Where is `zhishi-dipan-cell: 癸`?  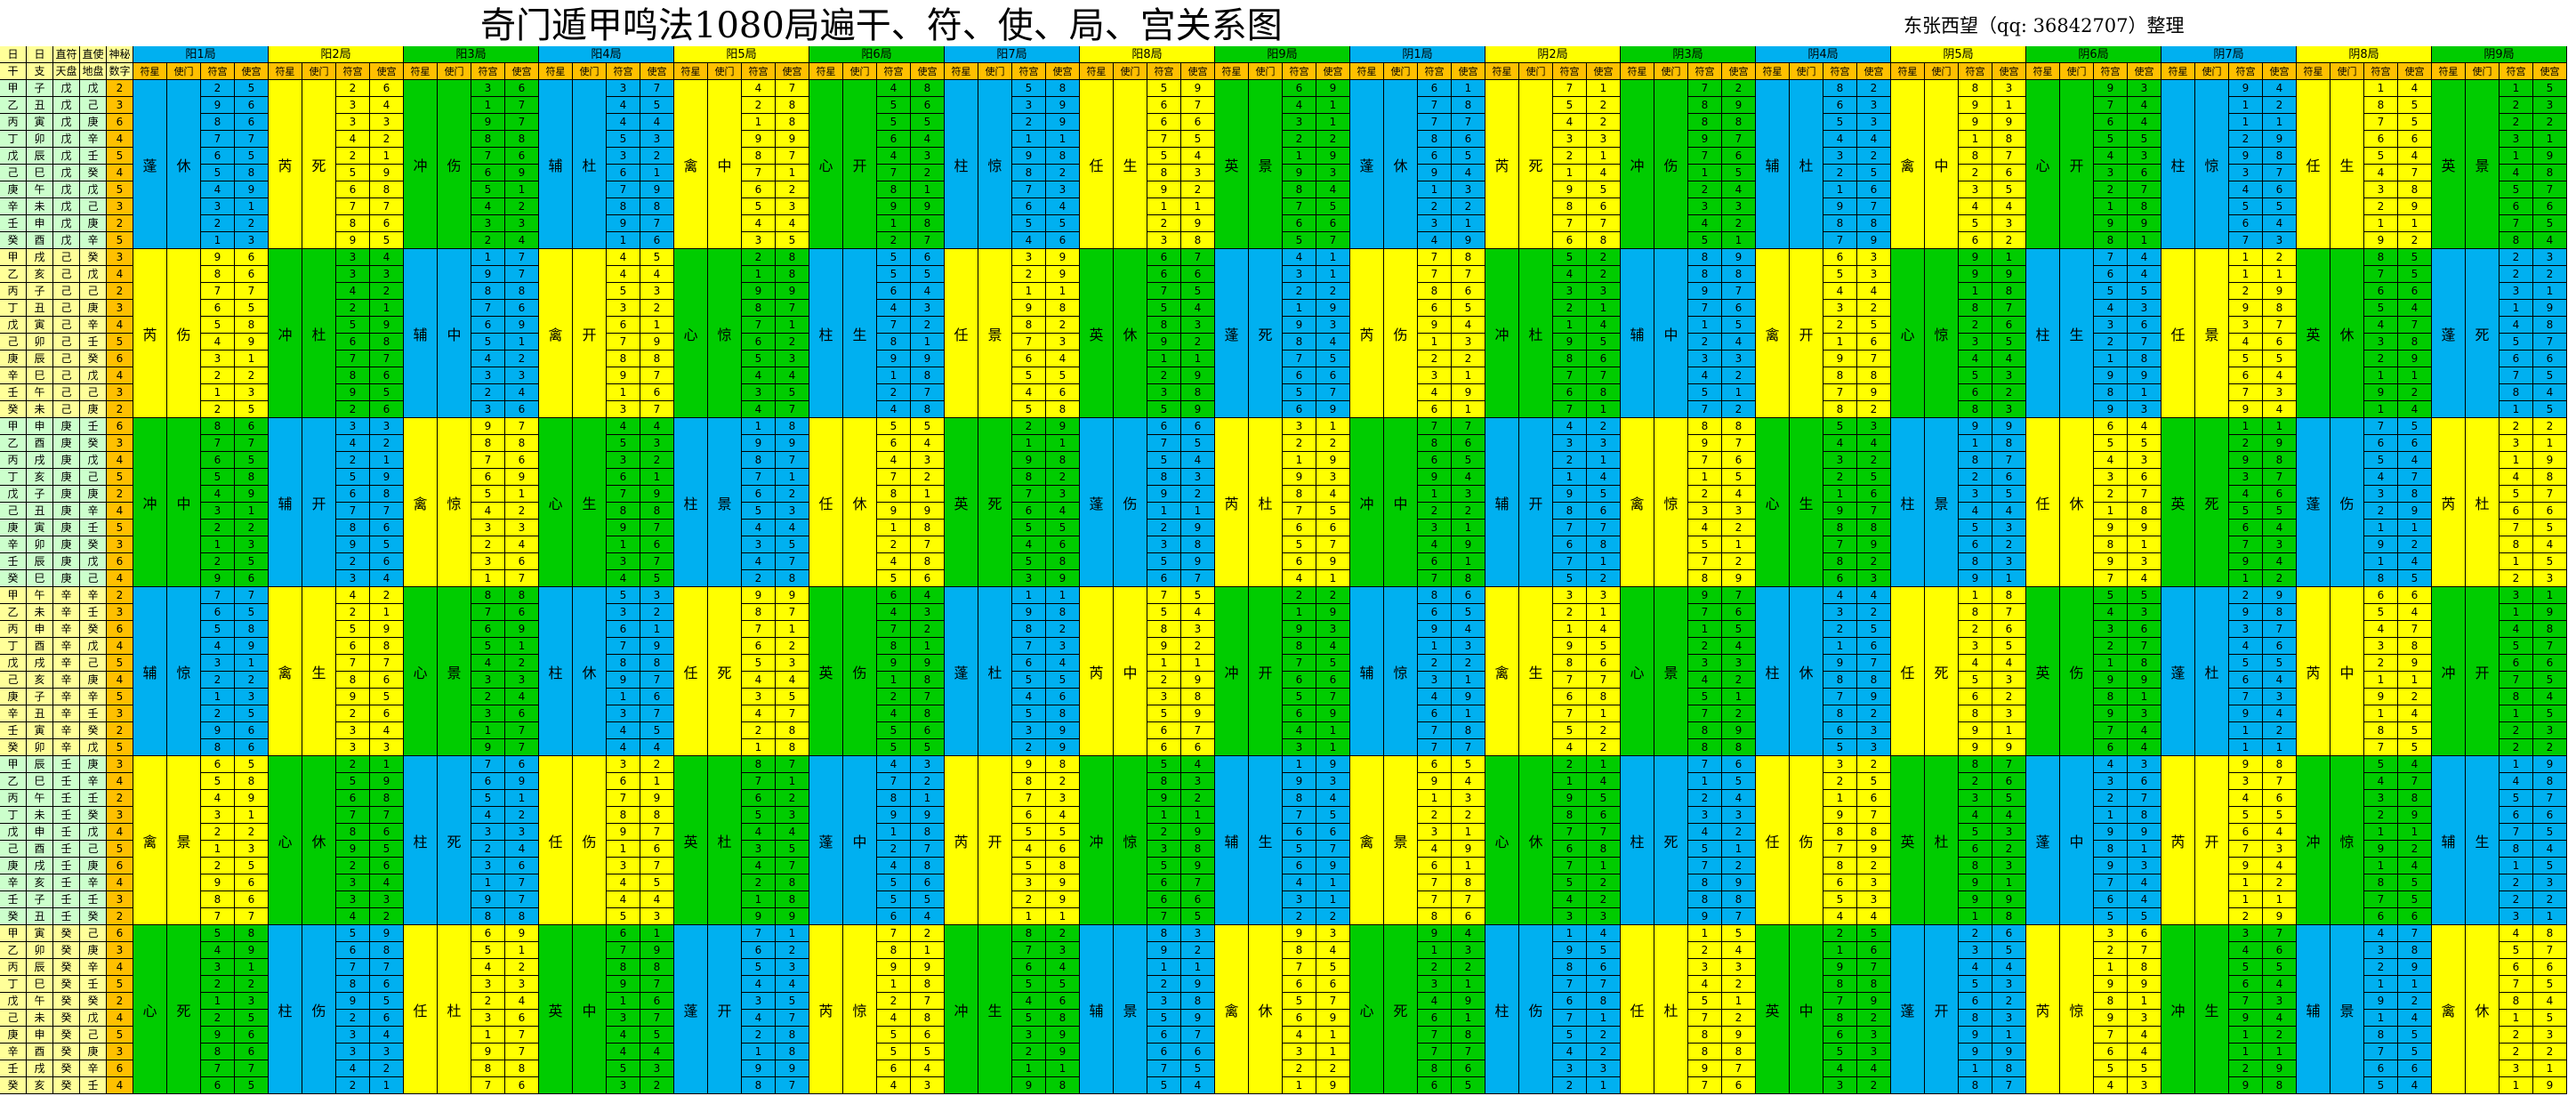 zhishi-dipan-cell: 癸 is located at coordinates (93, 257).